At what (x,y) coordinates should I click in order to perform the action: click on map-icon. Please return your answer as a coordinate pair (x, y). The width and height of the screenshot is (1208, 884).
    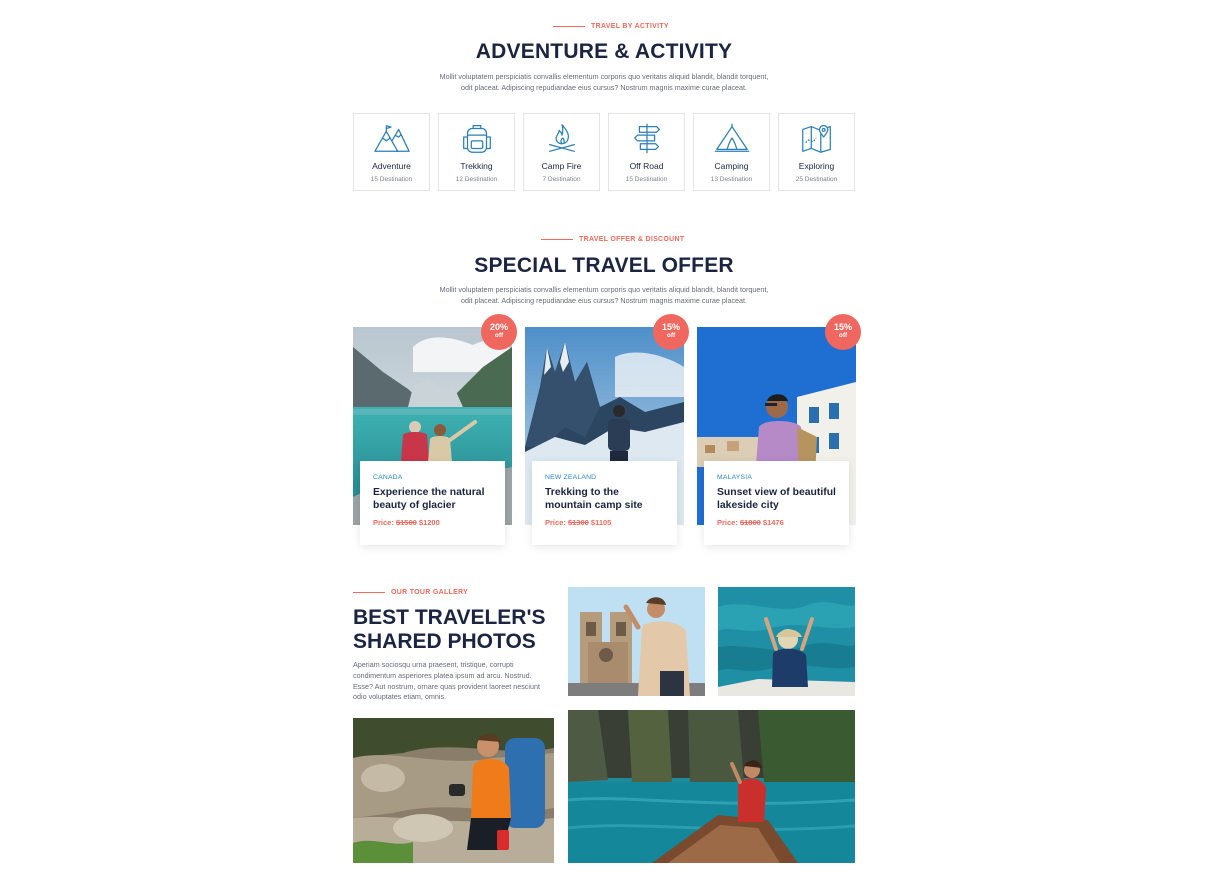
    Looking at the image, I should click on (816, 139).